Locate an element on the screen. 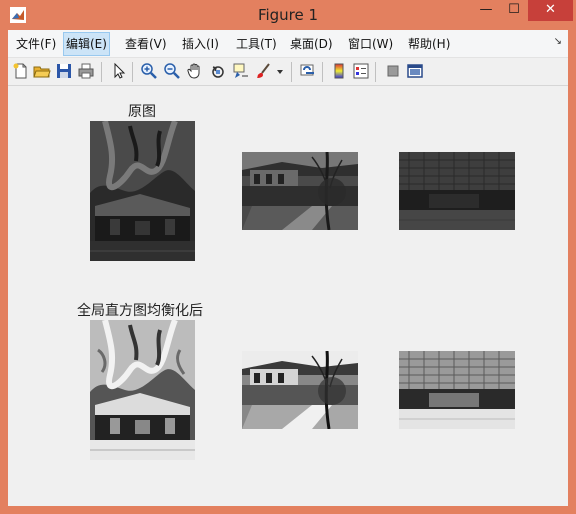 The image size is (576, 514). original-title: 原图 is located at coordinates (142, 112).